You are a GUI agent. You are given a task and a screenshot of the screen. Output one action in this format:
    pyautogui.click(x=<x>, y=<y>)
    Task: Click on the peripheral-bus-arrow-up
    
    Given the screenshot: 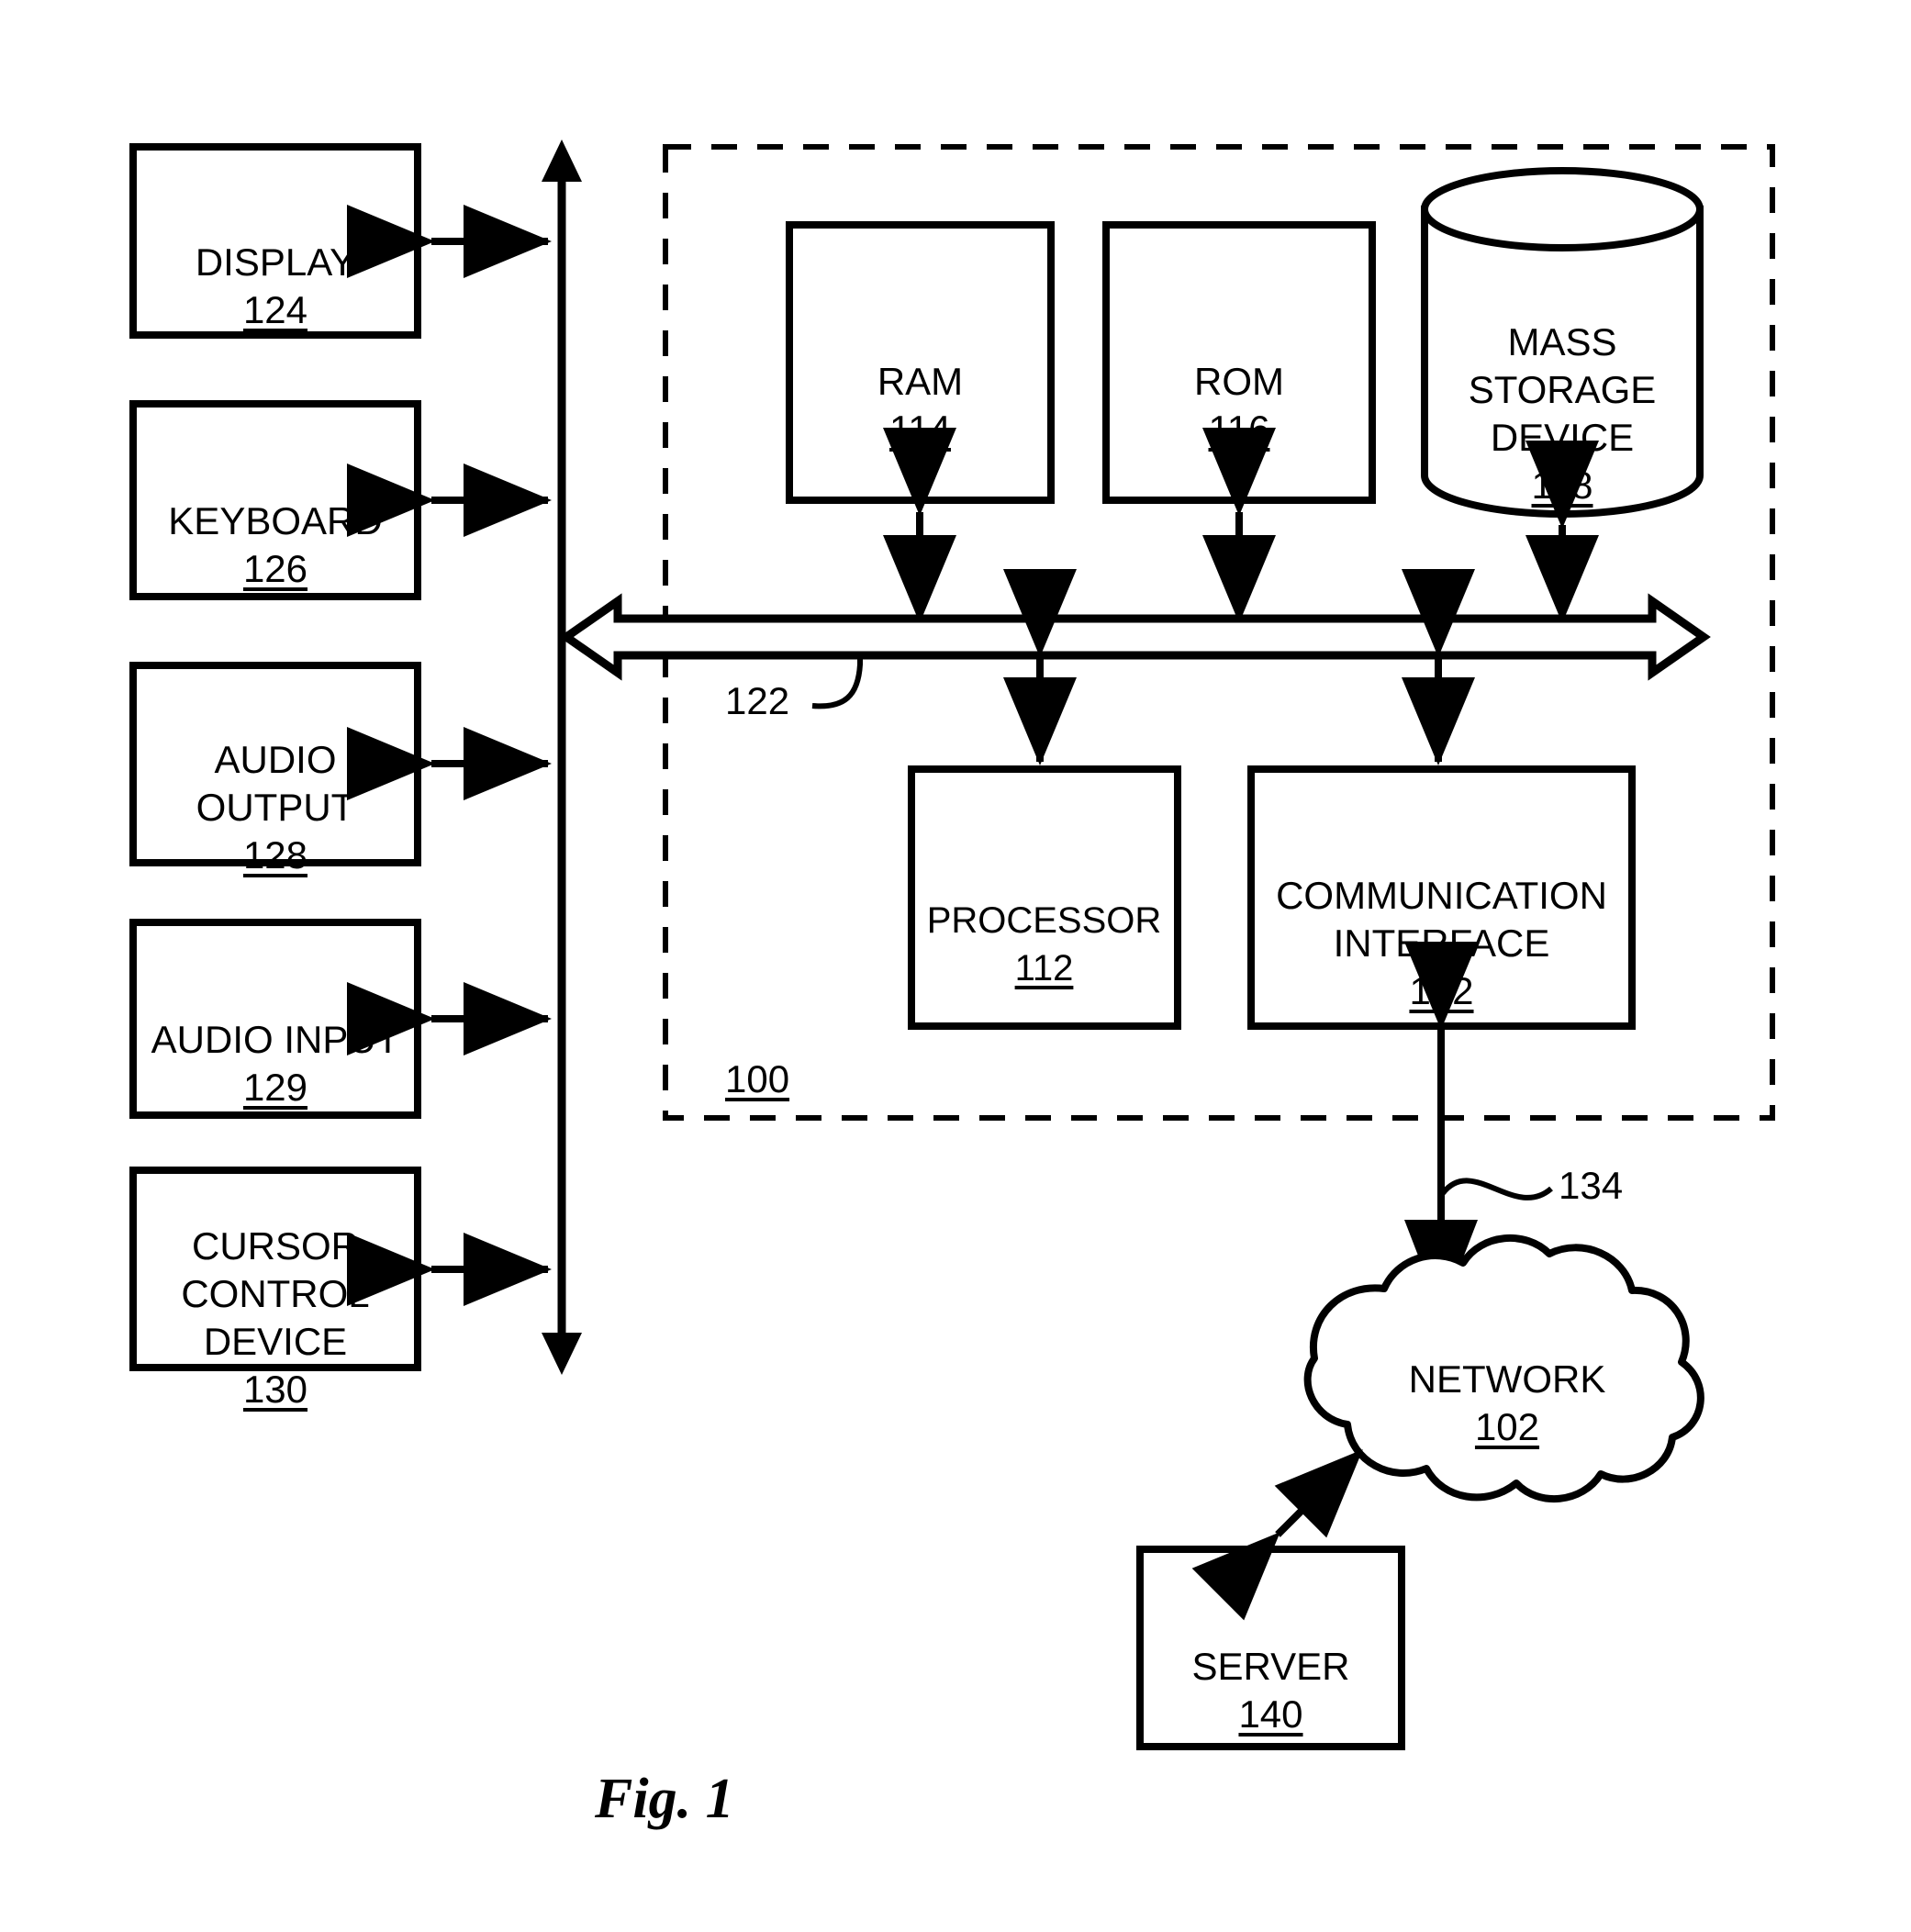 What is the action you would take?
    pyautogui.click(x=562, y=161)
    